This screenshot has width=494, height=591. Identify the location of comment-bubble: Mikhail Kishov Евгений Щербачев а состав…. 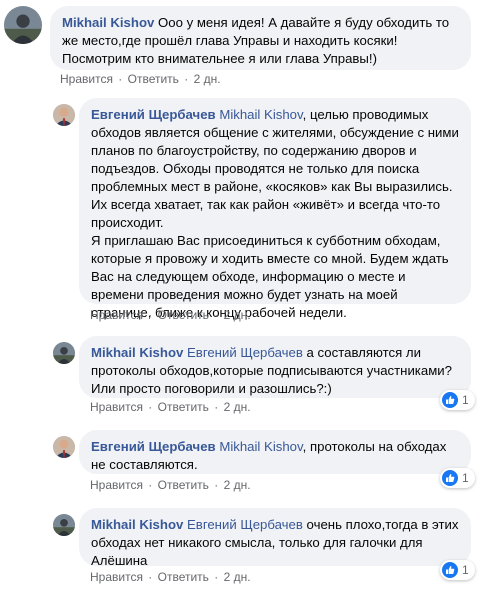
(275, 367).